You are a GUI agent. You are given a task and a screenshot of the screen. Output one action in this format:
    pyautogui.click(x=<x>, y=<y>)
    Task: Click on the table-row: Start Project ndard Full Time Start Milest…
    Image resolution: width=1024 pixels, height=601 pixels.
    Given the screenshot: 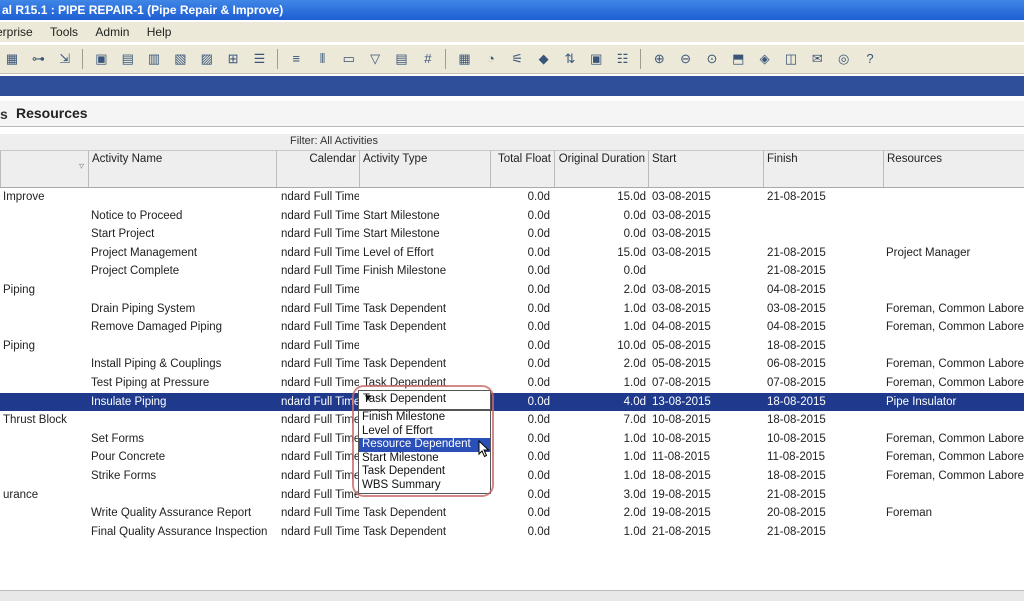 What is the action you would take?
    pyautogui.click(x=512, y=234)
    